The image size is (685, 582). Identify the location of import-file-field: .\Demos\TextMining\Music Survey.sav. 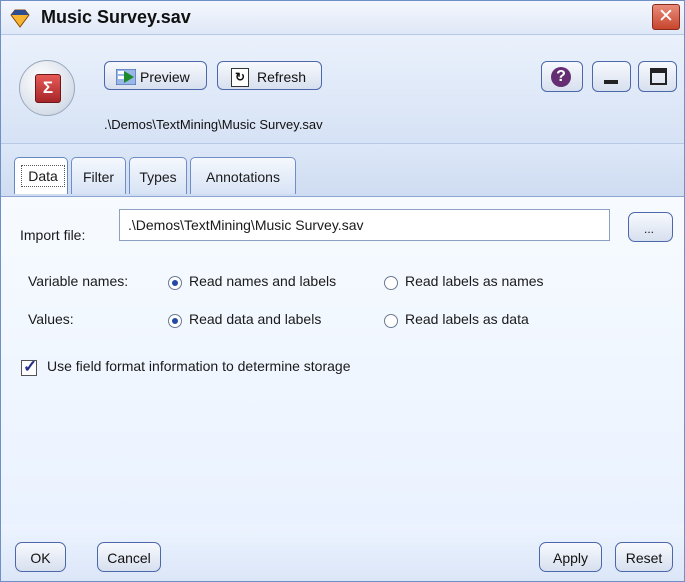
(364, 225).